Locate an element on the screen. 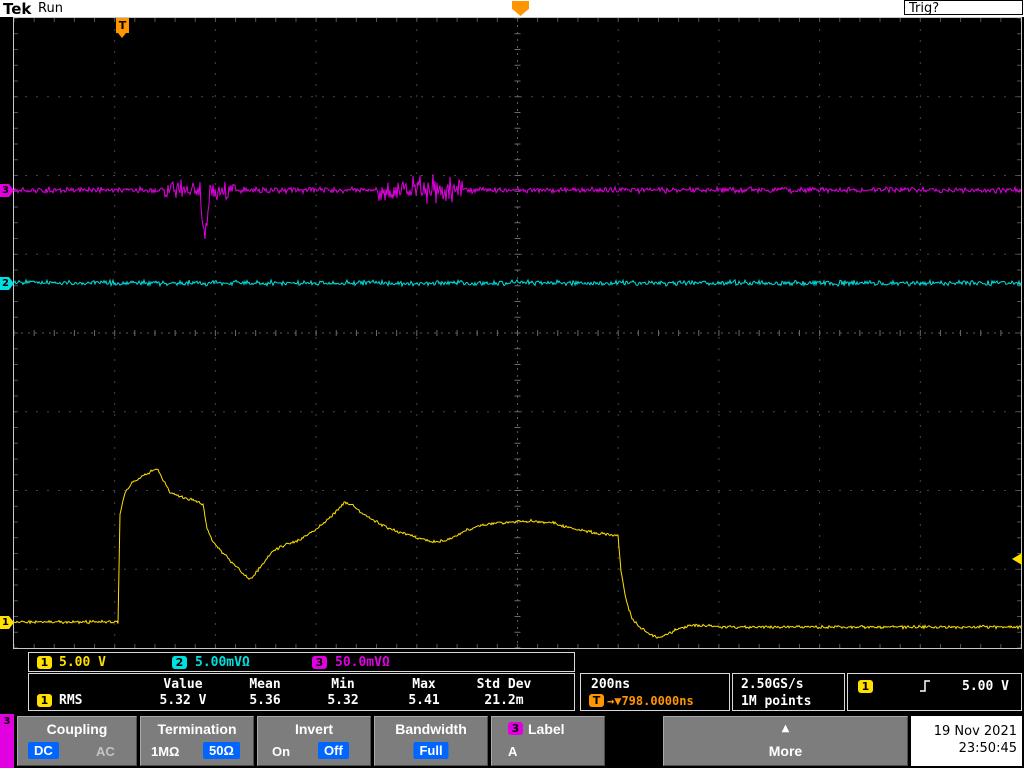 This screenshot has height=768, width=1024. label-value-option: A is located at coordinates (512, 751).